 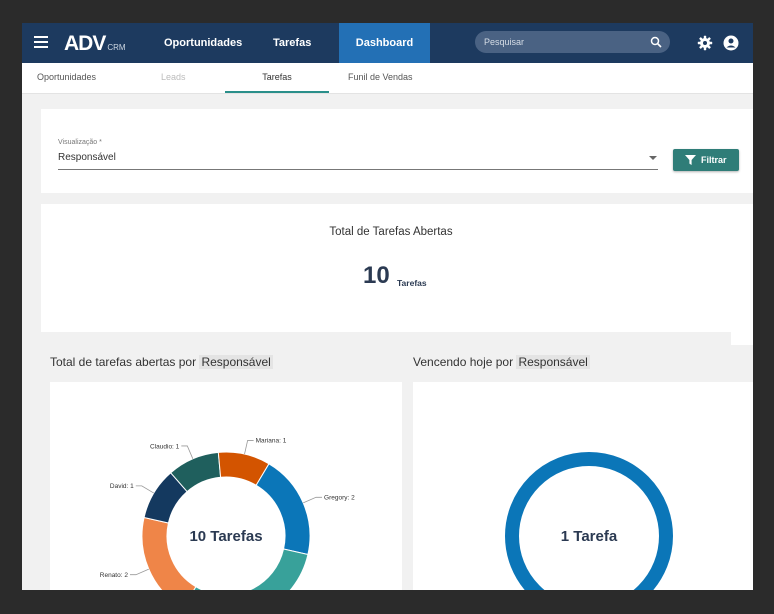 I want to click on app-logo: ADV CRM, so click(x=95, y=43).